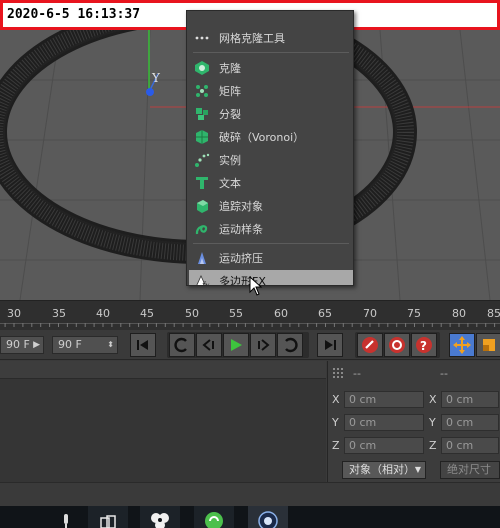 The width and height of the screenshot is (500, 528). I want to click on menu-item-partial: 网格克隆工具, so click(271, 38).